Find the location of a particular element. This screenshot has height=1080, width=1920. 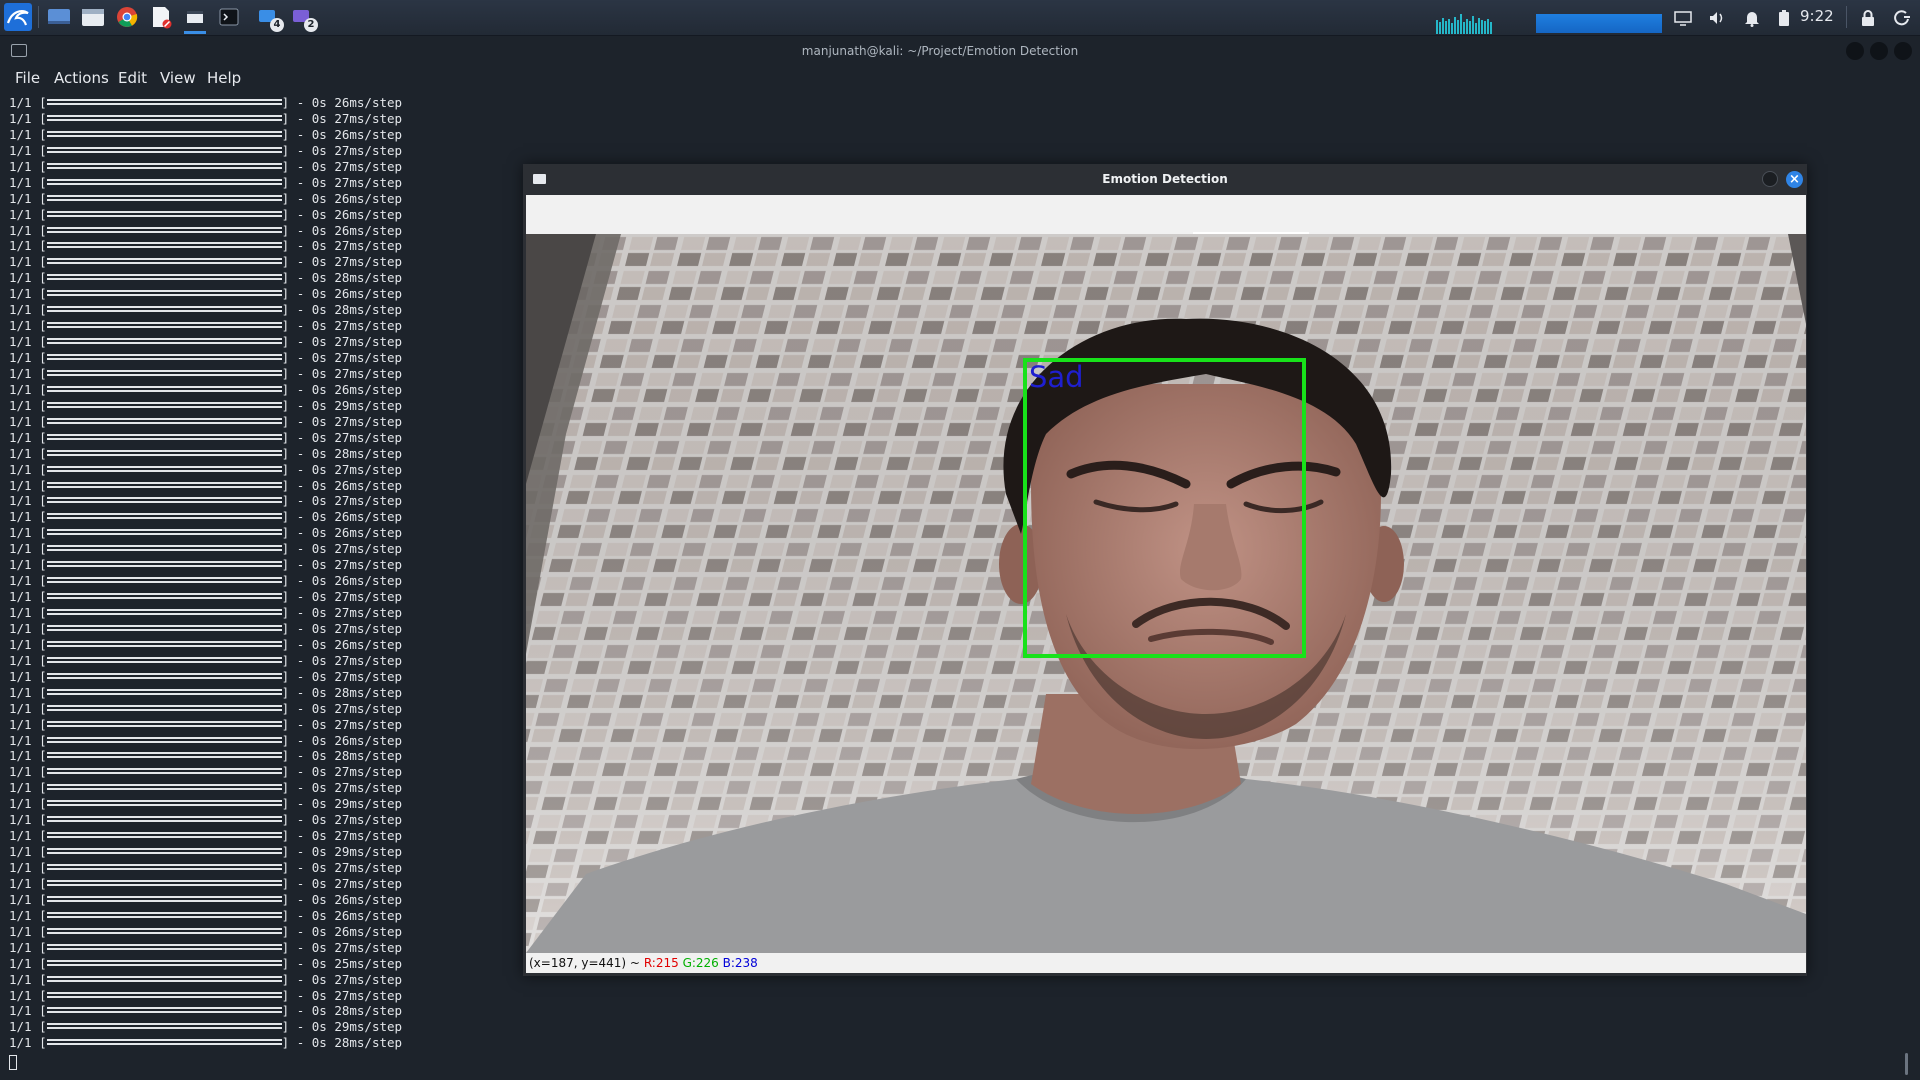

terminal-maximize-button is located at coordinates (1879, 51).